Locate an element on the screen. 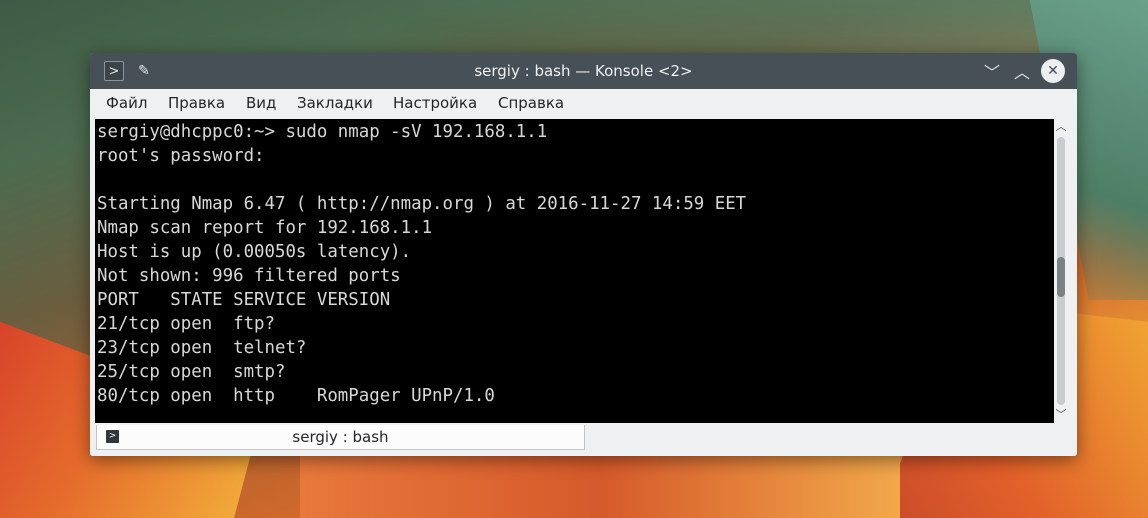 The height and width of the screenshot is (518, 1148). terminal-line: Not shown: 996 filtered ports is located at coordinates (249, 276).